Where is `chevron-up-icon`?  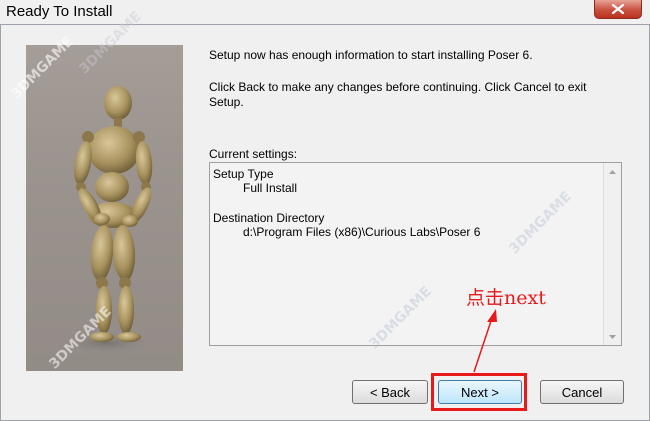
chevron-up-icon is located at coordinates (612, 171).